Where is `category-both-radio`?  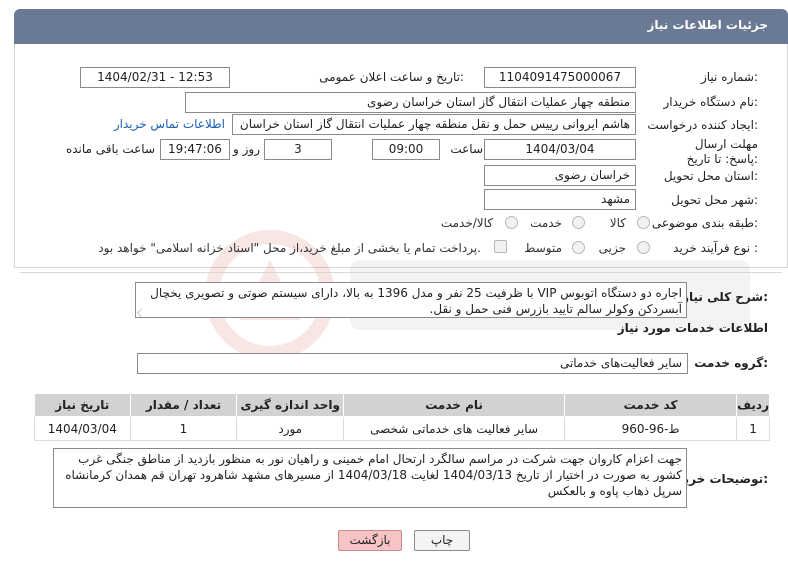 category-both-radio is located at coordinates (511, 222).